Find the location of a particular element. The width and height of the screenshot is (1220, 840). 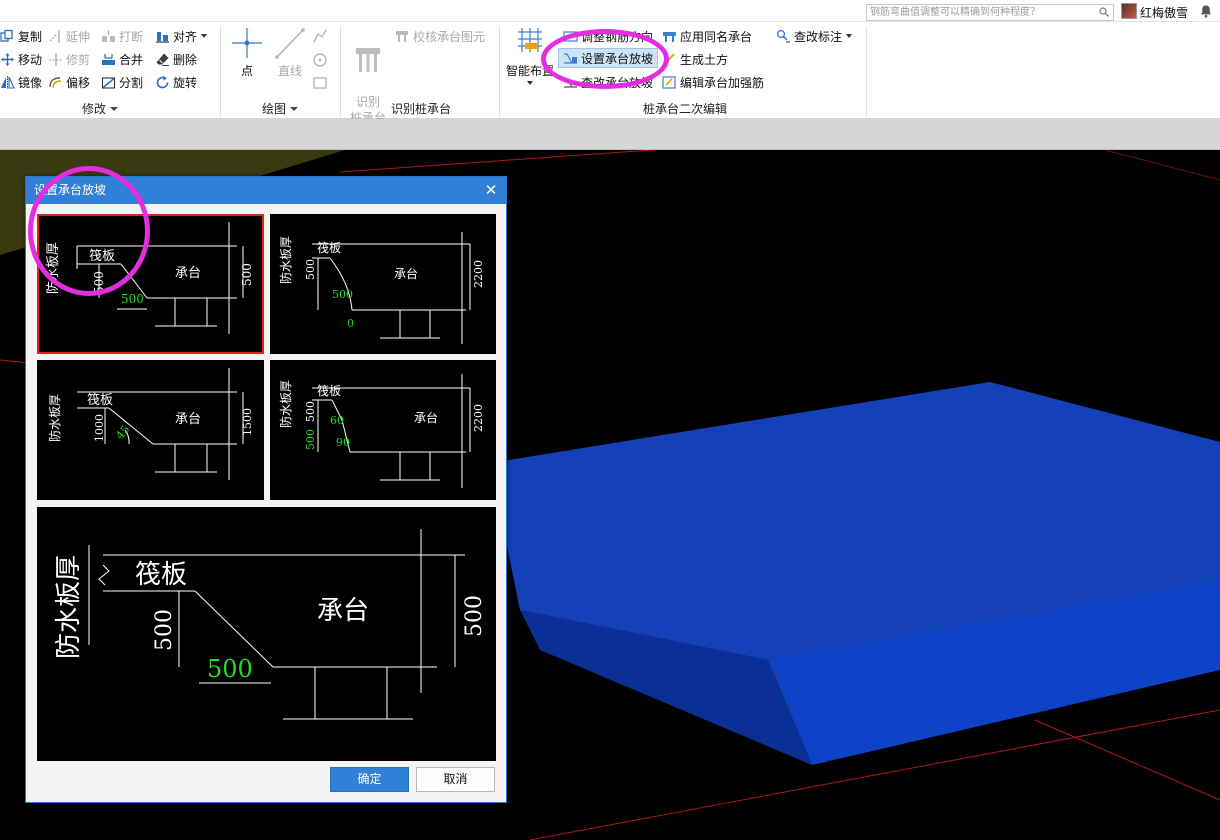

recognize-group-label: 识别桩承台 is located at coordinates (421, 109).